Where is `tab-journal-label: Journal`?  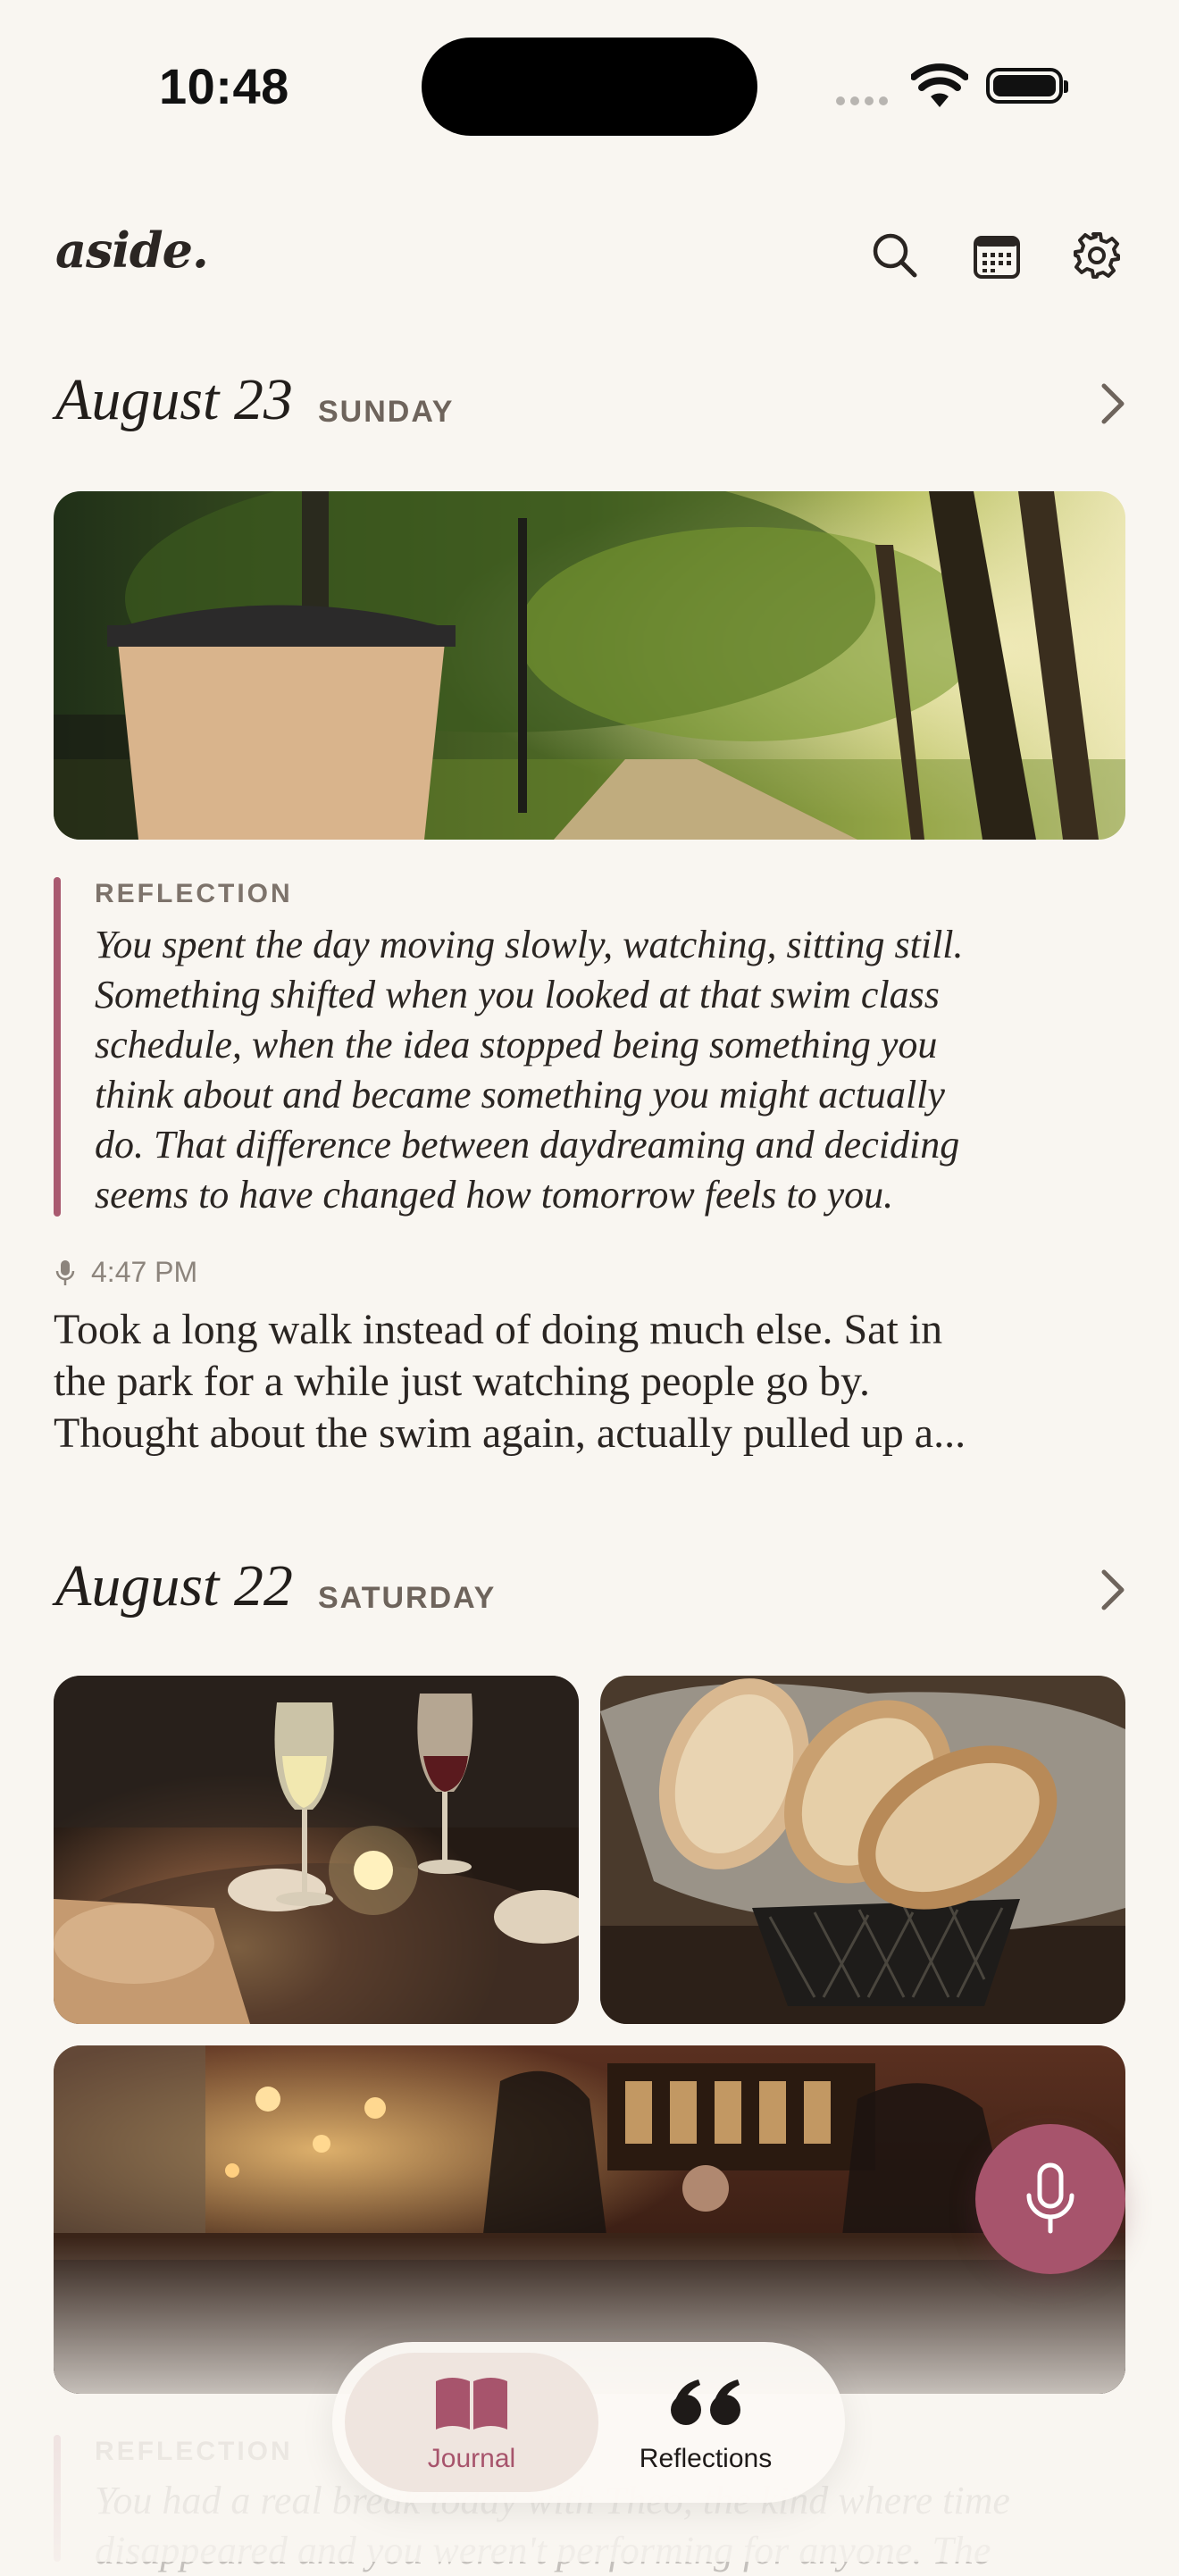
tab-journal-label: Journal is located at coordinates (471, 2459).